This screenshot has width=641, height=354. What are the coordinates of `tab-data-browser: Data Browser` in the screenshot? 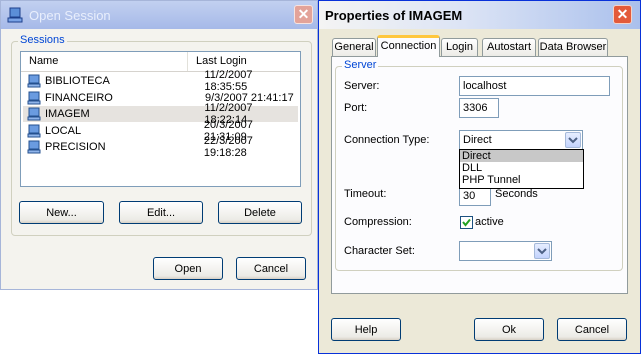 It's located at (573, 47).